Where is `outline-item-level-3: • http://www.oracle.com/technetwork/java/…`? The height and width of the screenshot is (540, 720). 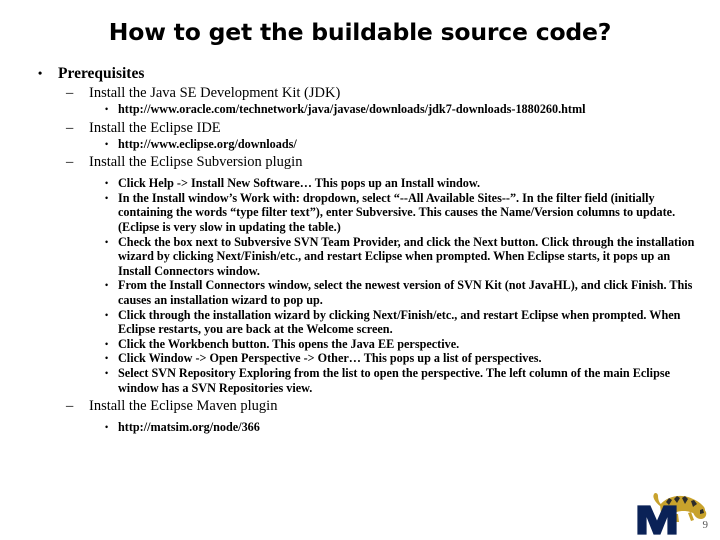 outline-item-level-3: • http://www.oracle.com/technetwork/java/… is located at coordinates (360, 109).